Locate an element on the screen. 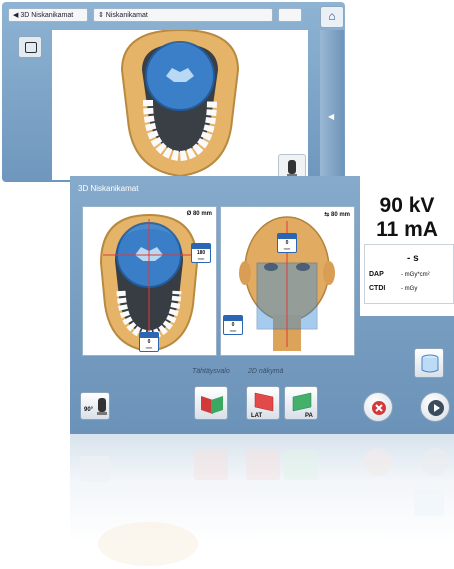 This screenshot has width=454, height=569. start-exposure-button is located at coordinates (435, 407).